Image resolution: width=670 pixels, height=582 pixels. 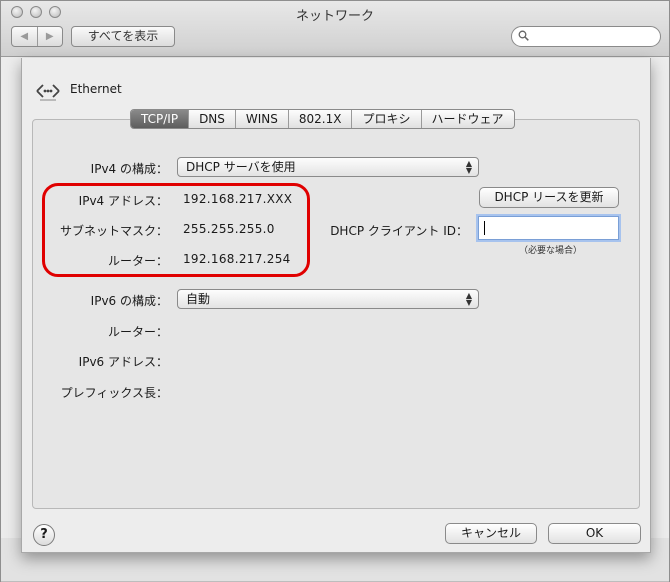 I want to click on tab-wins: WINS, so click(x=262, y=119).